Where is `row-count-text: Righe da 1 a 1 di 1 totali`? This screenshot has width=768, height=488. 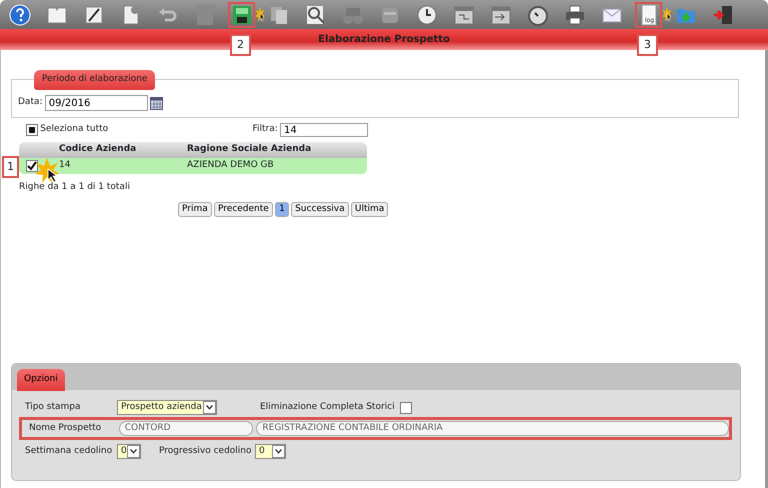
row-count-text: Righe da 1 a 1 di 1 totali is located at coordinates (74, 187).